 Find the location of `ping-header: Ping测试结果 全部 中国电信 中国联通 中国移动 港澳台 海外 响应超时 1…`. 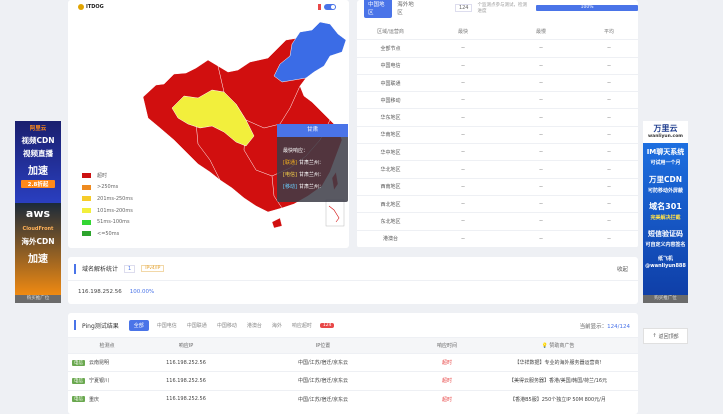

ping-header: Ping测试结果 全部 中国电信 中国联通 中国移动 港澳台 海外 响应超时 1… is located at coordinates (353, 325).